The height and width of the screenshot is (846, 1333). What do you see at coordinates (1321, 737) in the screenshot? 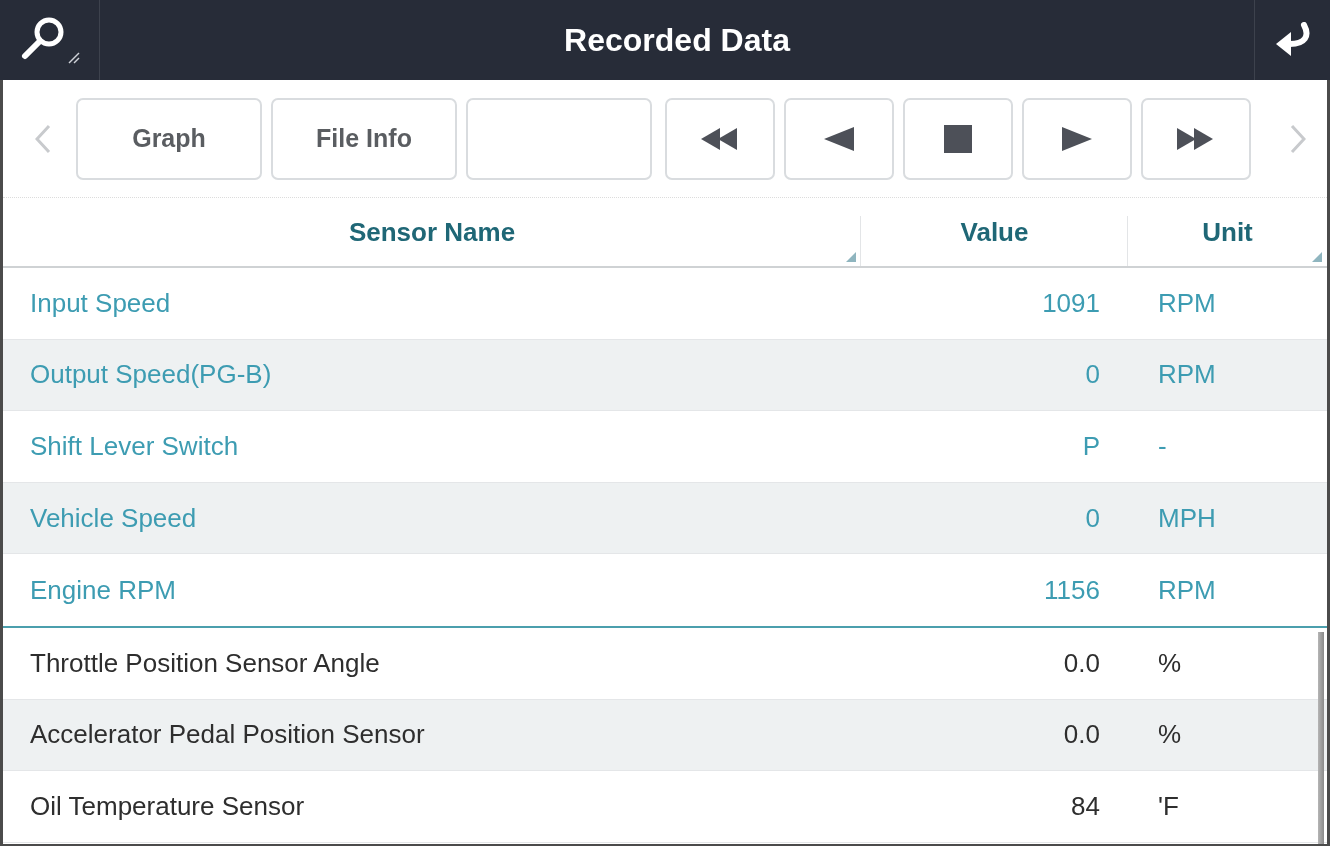
I see `scrollbar` at bounding box center [1321, 737].